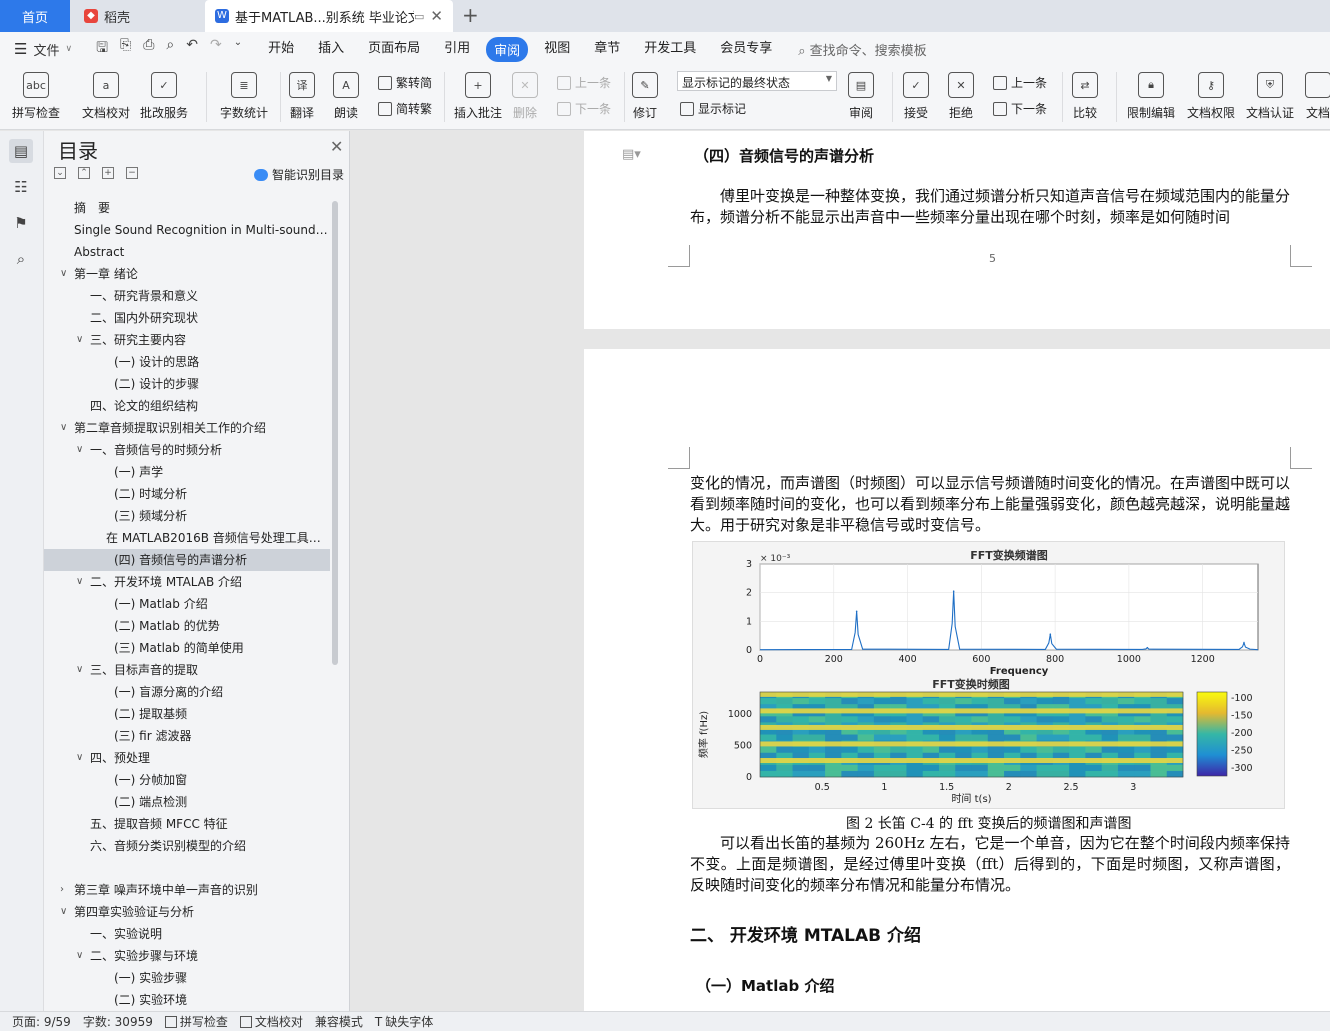 Image resolution: width=1330 pixels, height=1031 pixels. Describe the element at coordinates (118, 1021) in the screenshot. I see `word-count-indicator: 字数: 30959` at that location.